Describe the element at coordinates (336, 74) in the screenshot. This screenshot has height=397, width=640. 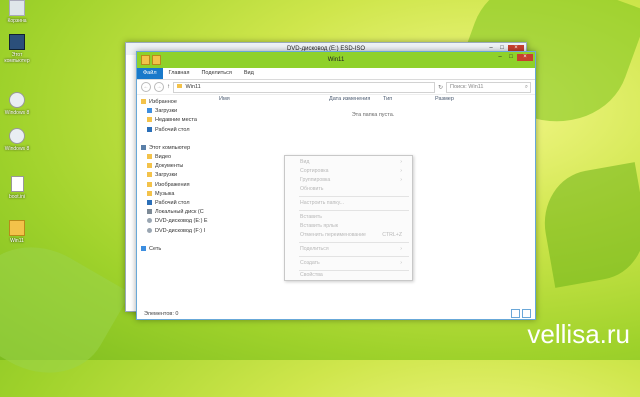
I see `ribbon-tabs: Файл Главная Поделиться Вид` at that location.